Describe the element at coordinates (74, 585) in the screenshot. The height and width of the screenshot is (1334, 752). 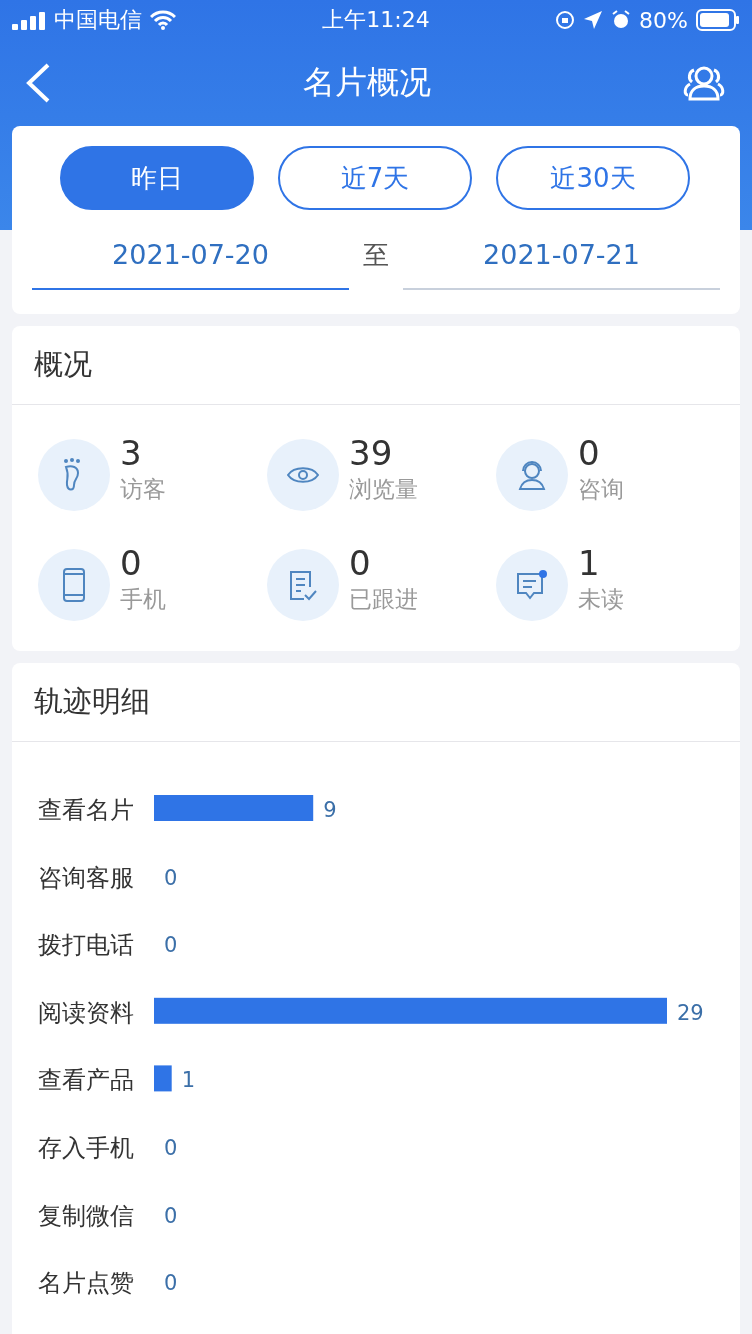
I see `phone-icon` at that location.